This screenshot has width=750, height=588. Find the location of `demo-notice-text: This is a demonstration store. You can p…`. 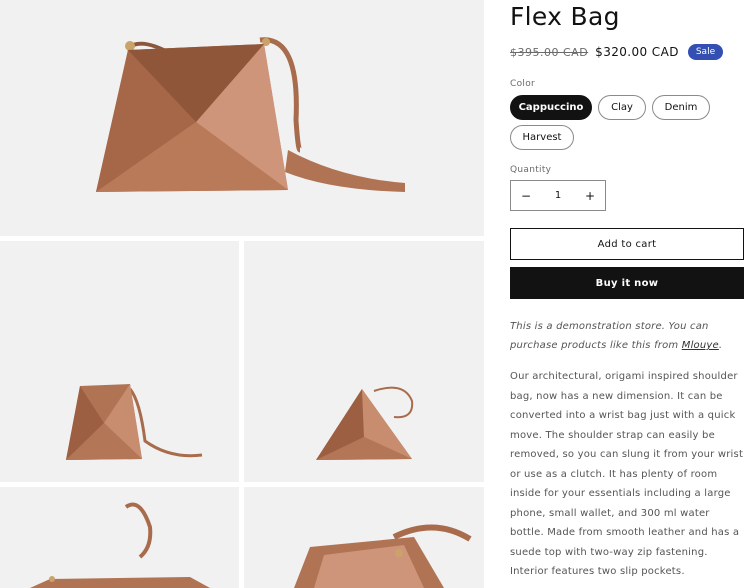

demo-notice-text: This is a demonstration store. You can p… is located at coordinates (609, 336).